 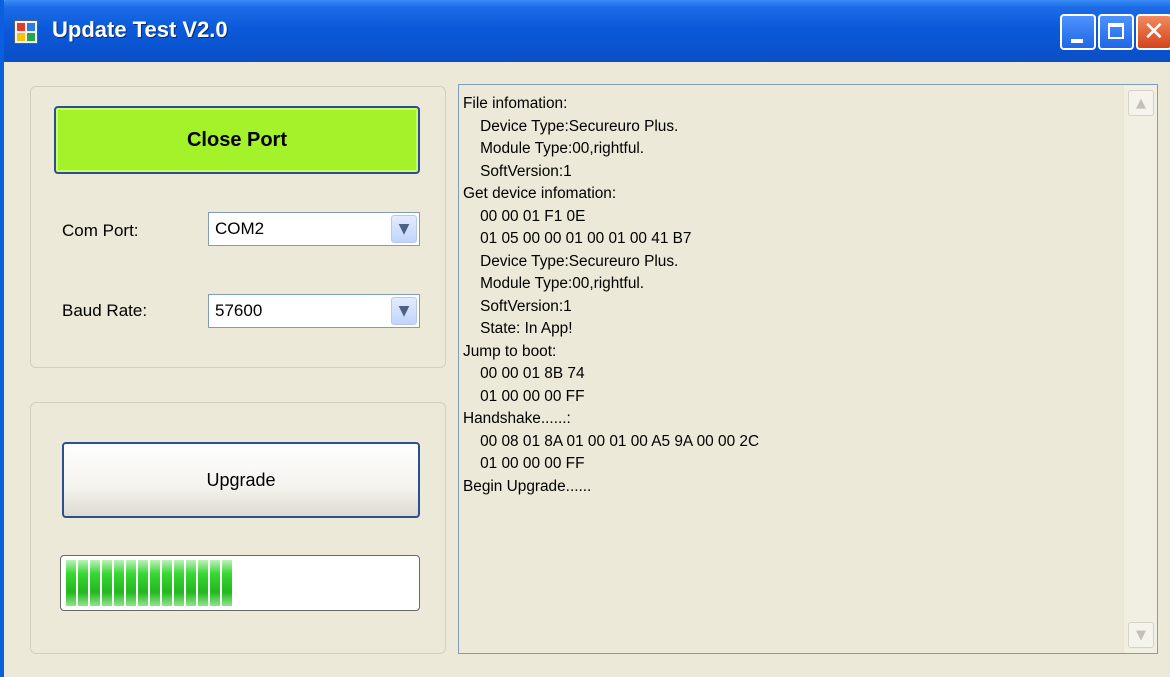 What do you see at coordinates (1141, 635) in the screenshot?
I see `scroll-down-icon: ▼` at bounding box center [1141, 635].